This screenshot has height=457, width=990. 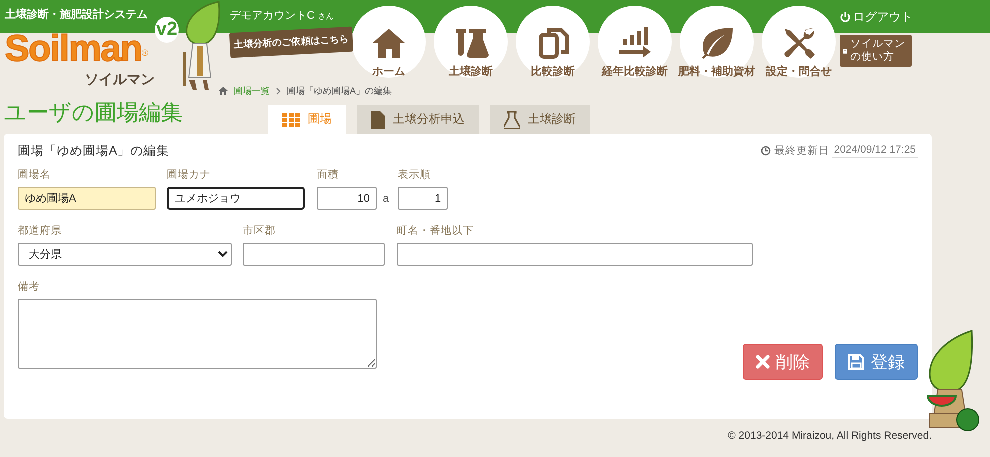 What do you see at coordinates (252, 91) in the screenshot?
I see `breadcrumb-link: 圃場一覧` at bounding box center [252, 91].